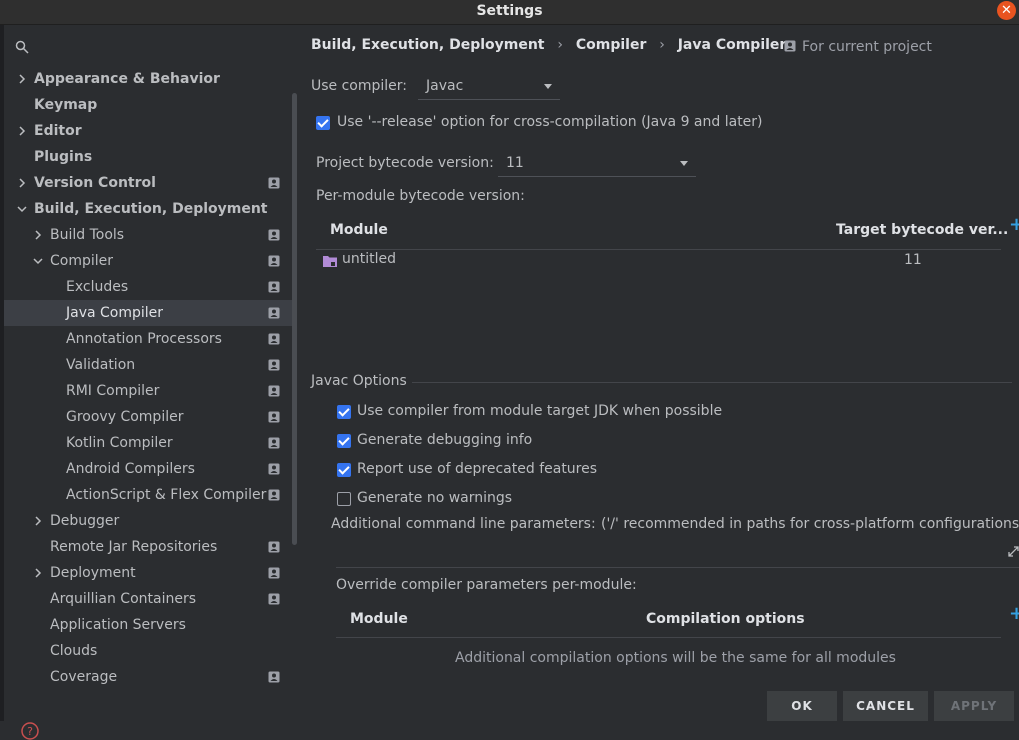 The height and width of the screenshot is (740, 1019). Describe the element at coordinates (489, 87) in the screenshot. I see `compiler-select: Javac` at that location.